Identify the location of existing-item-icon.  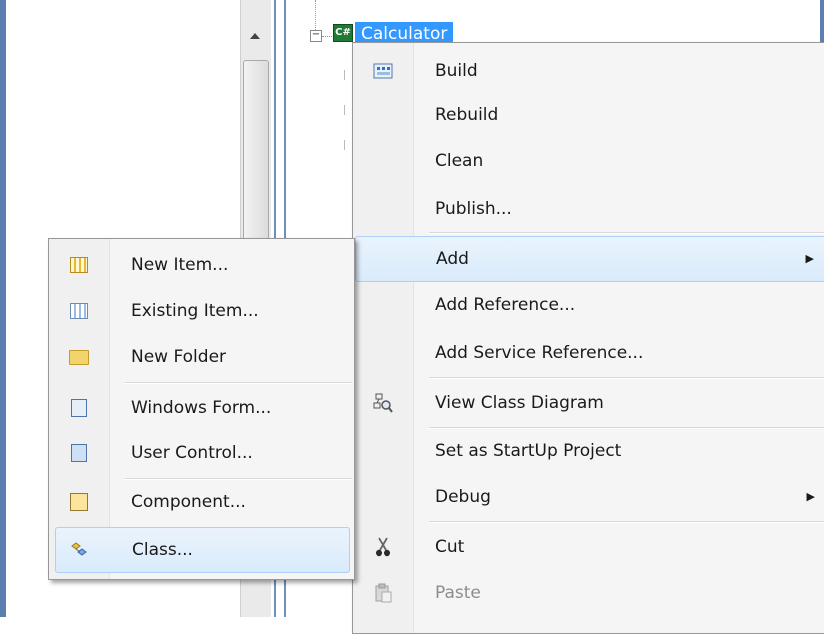
(79, 311).